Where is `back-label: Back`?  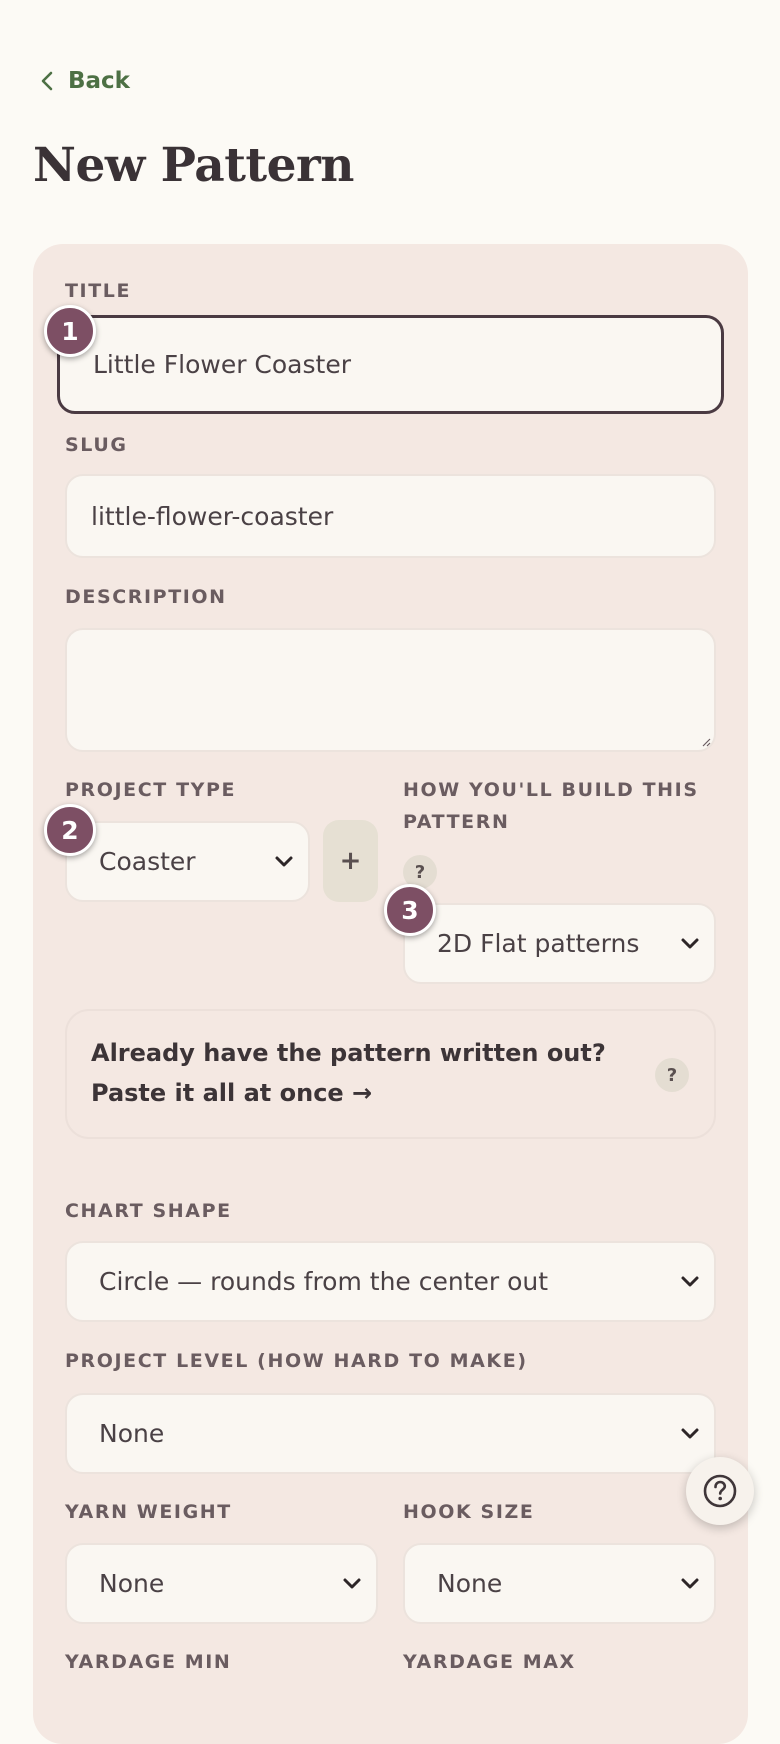
back-label: Back is located at coordinates (99, 81).